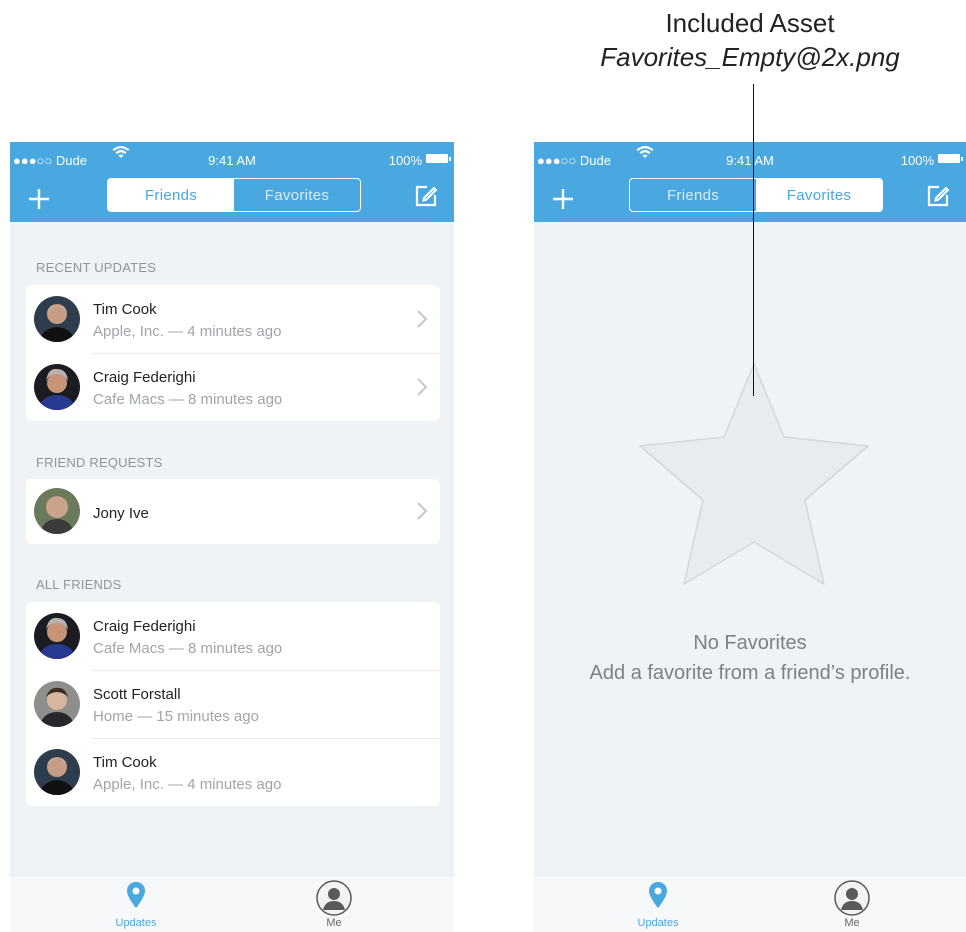  I want to click on section-header-all-friends: ALL FRIENDS, so click(79, 584).